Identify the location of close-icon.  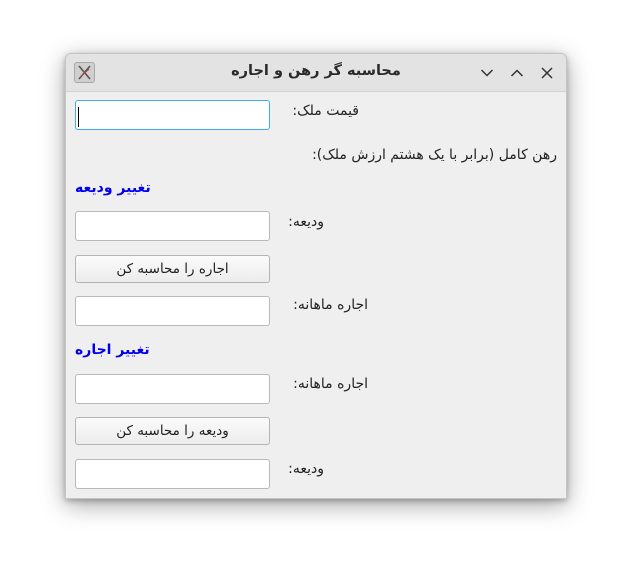
(547, 73).